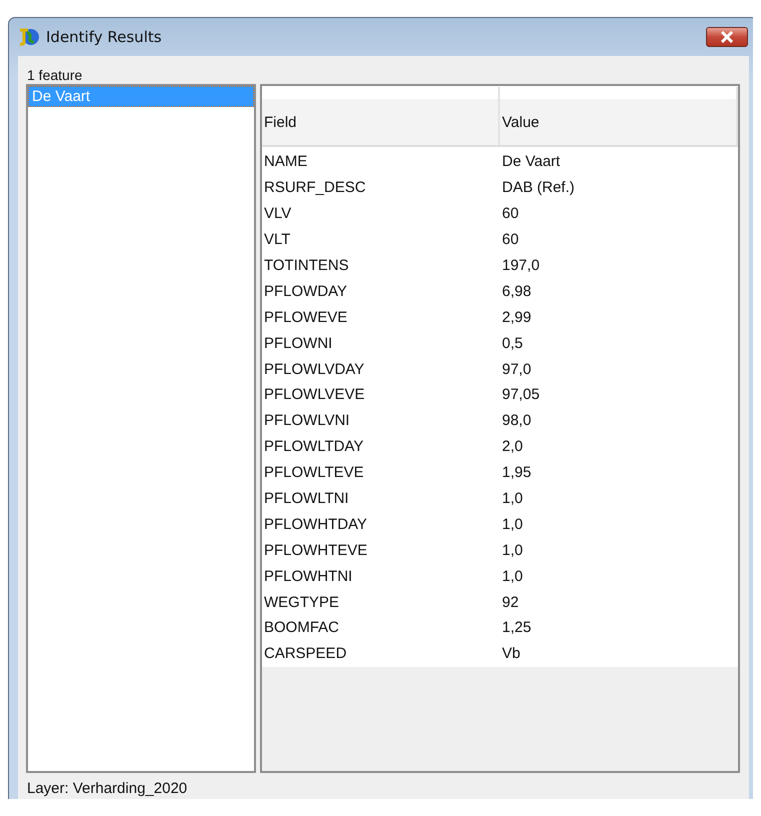  I want to click on close-icon, so click(727, 37).